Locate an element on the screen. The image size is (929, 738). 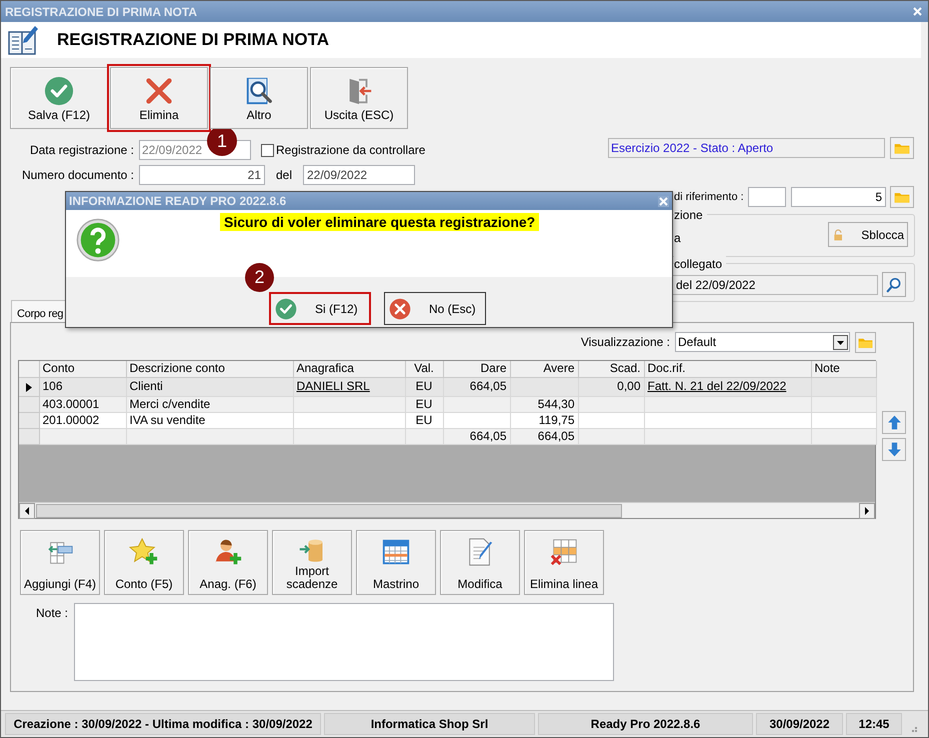
status-panel: Creazione : 30/09/2022 - Ultima modifica : 30/09/2022 is located at coordinates (163, 723).